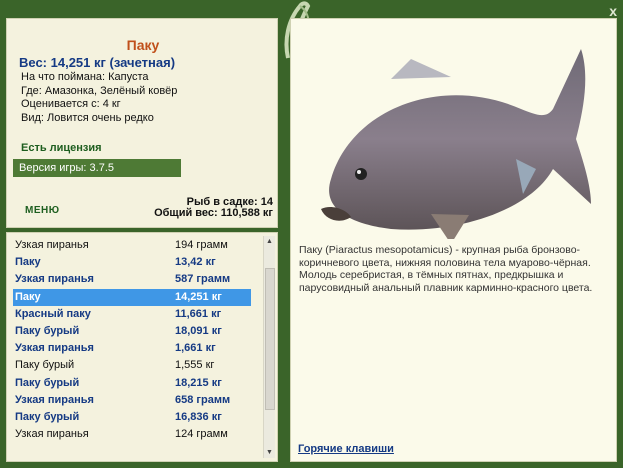  I want to click on keep-net-stats: Рыб в садке: 14 Общий вес: 110,588 кг, so click(213, 208).